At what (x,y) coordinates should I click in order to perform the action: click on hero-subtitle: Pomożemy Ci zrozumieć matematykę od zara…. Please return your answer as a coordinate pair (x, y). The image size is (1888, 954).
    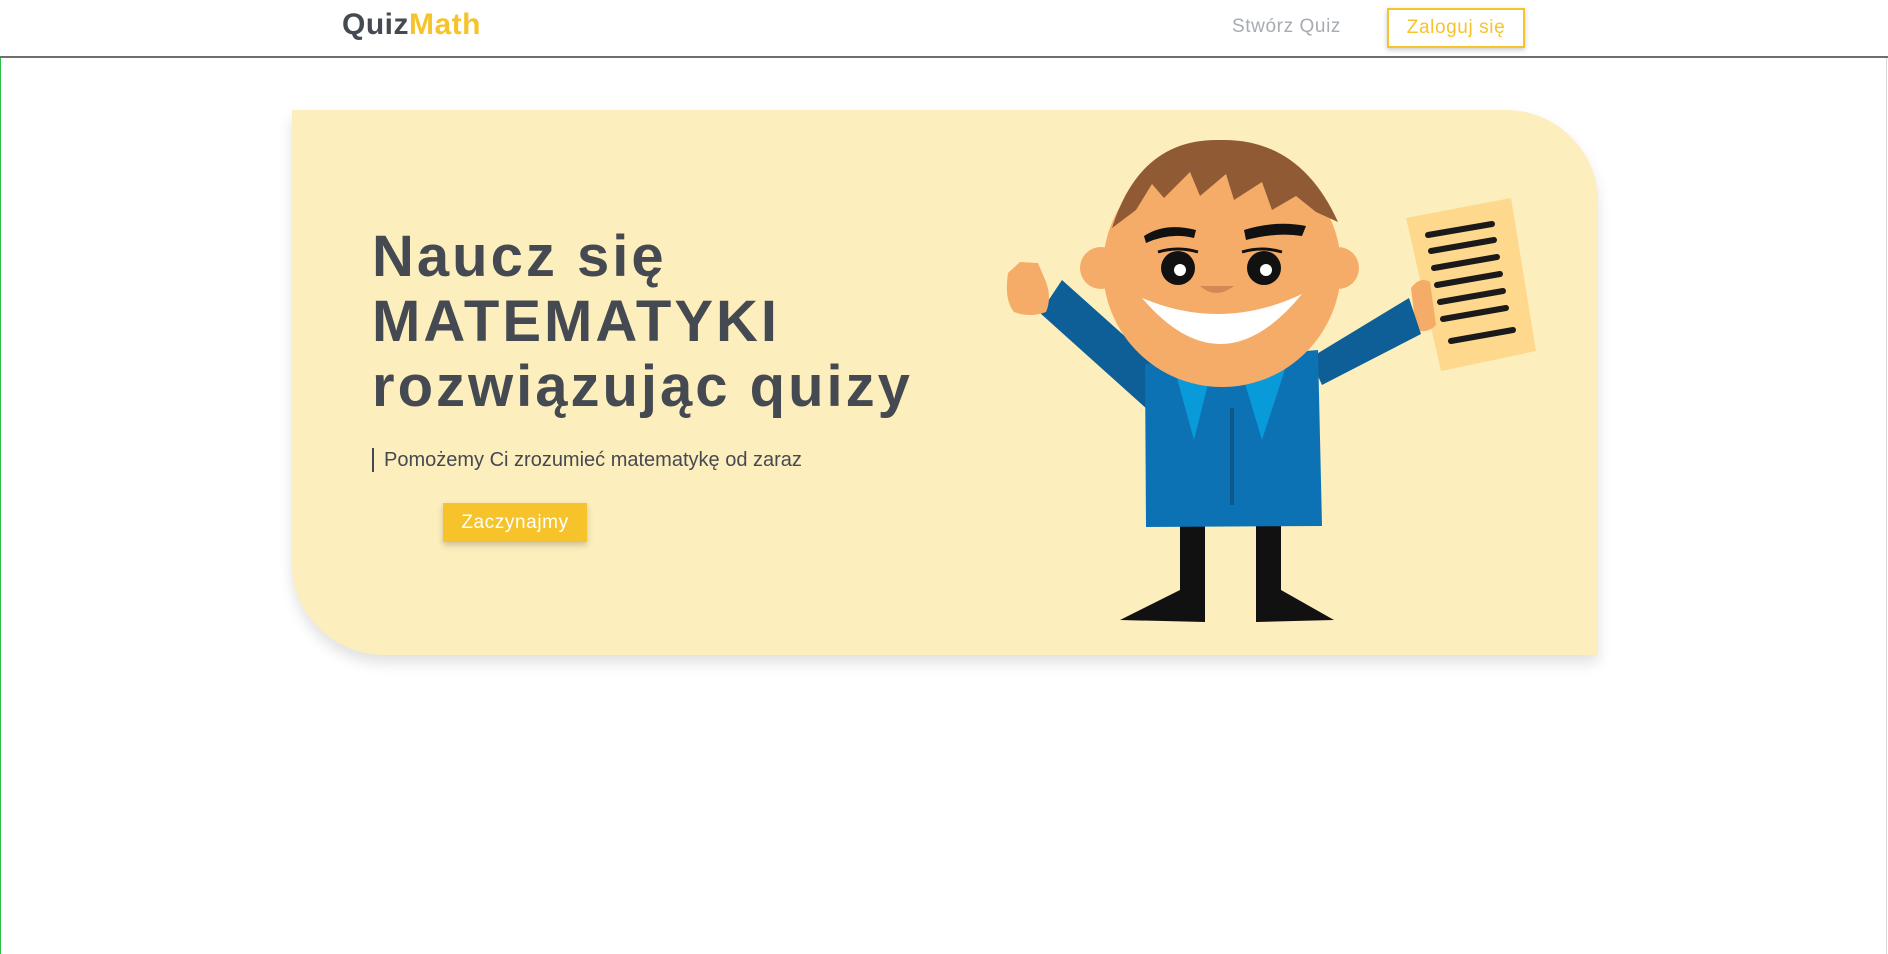
    Looking at the image, I should click on (587, 460).